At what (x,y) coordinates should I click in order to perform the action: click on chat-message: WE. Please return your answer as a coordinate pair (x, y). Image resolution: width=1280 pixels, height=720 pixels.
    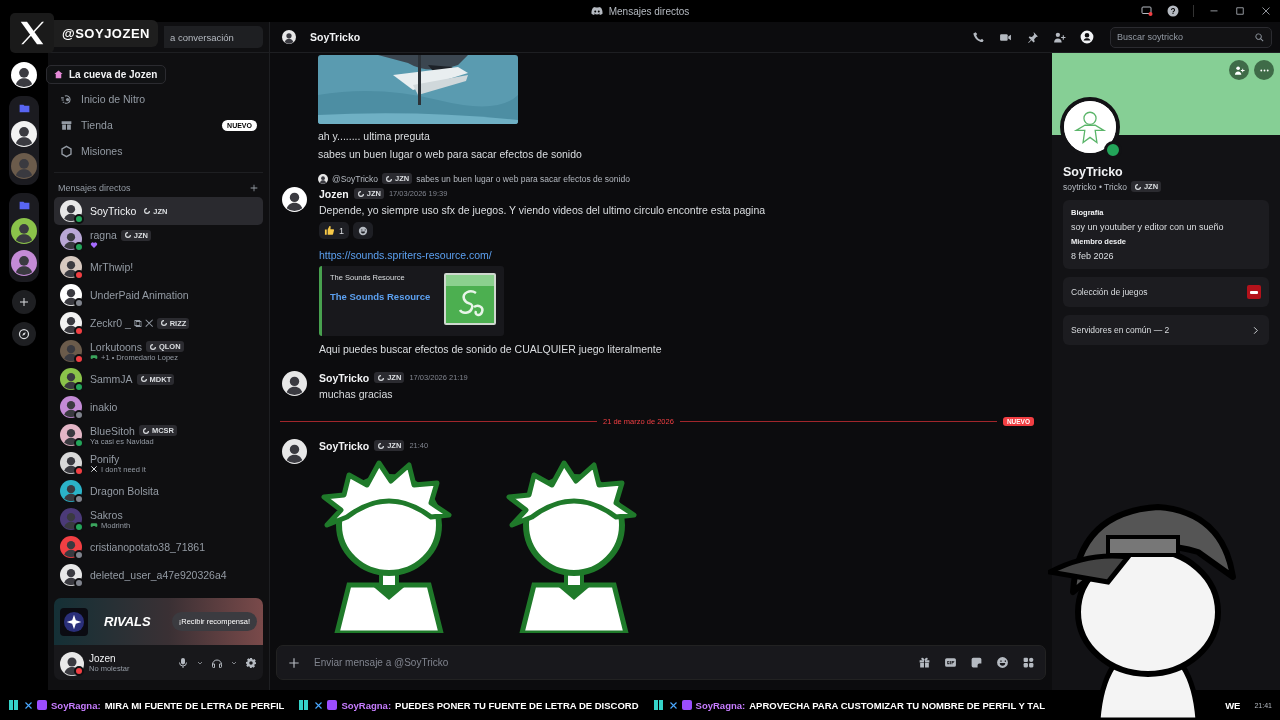
    Looking at the image, I should click on (1233, 705).